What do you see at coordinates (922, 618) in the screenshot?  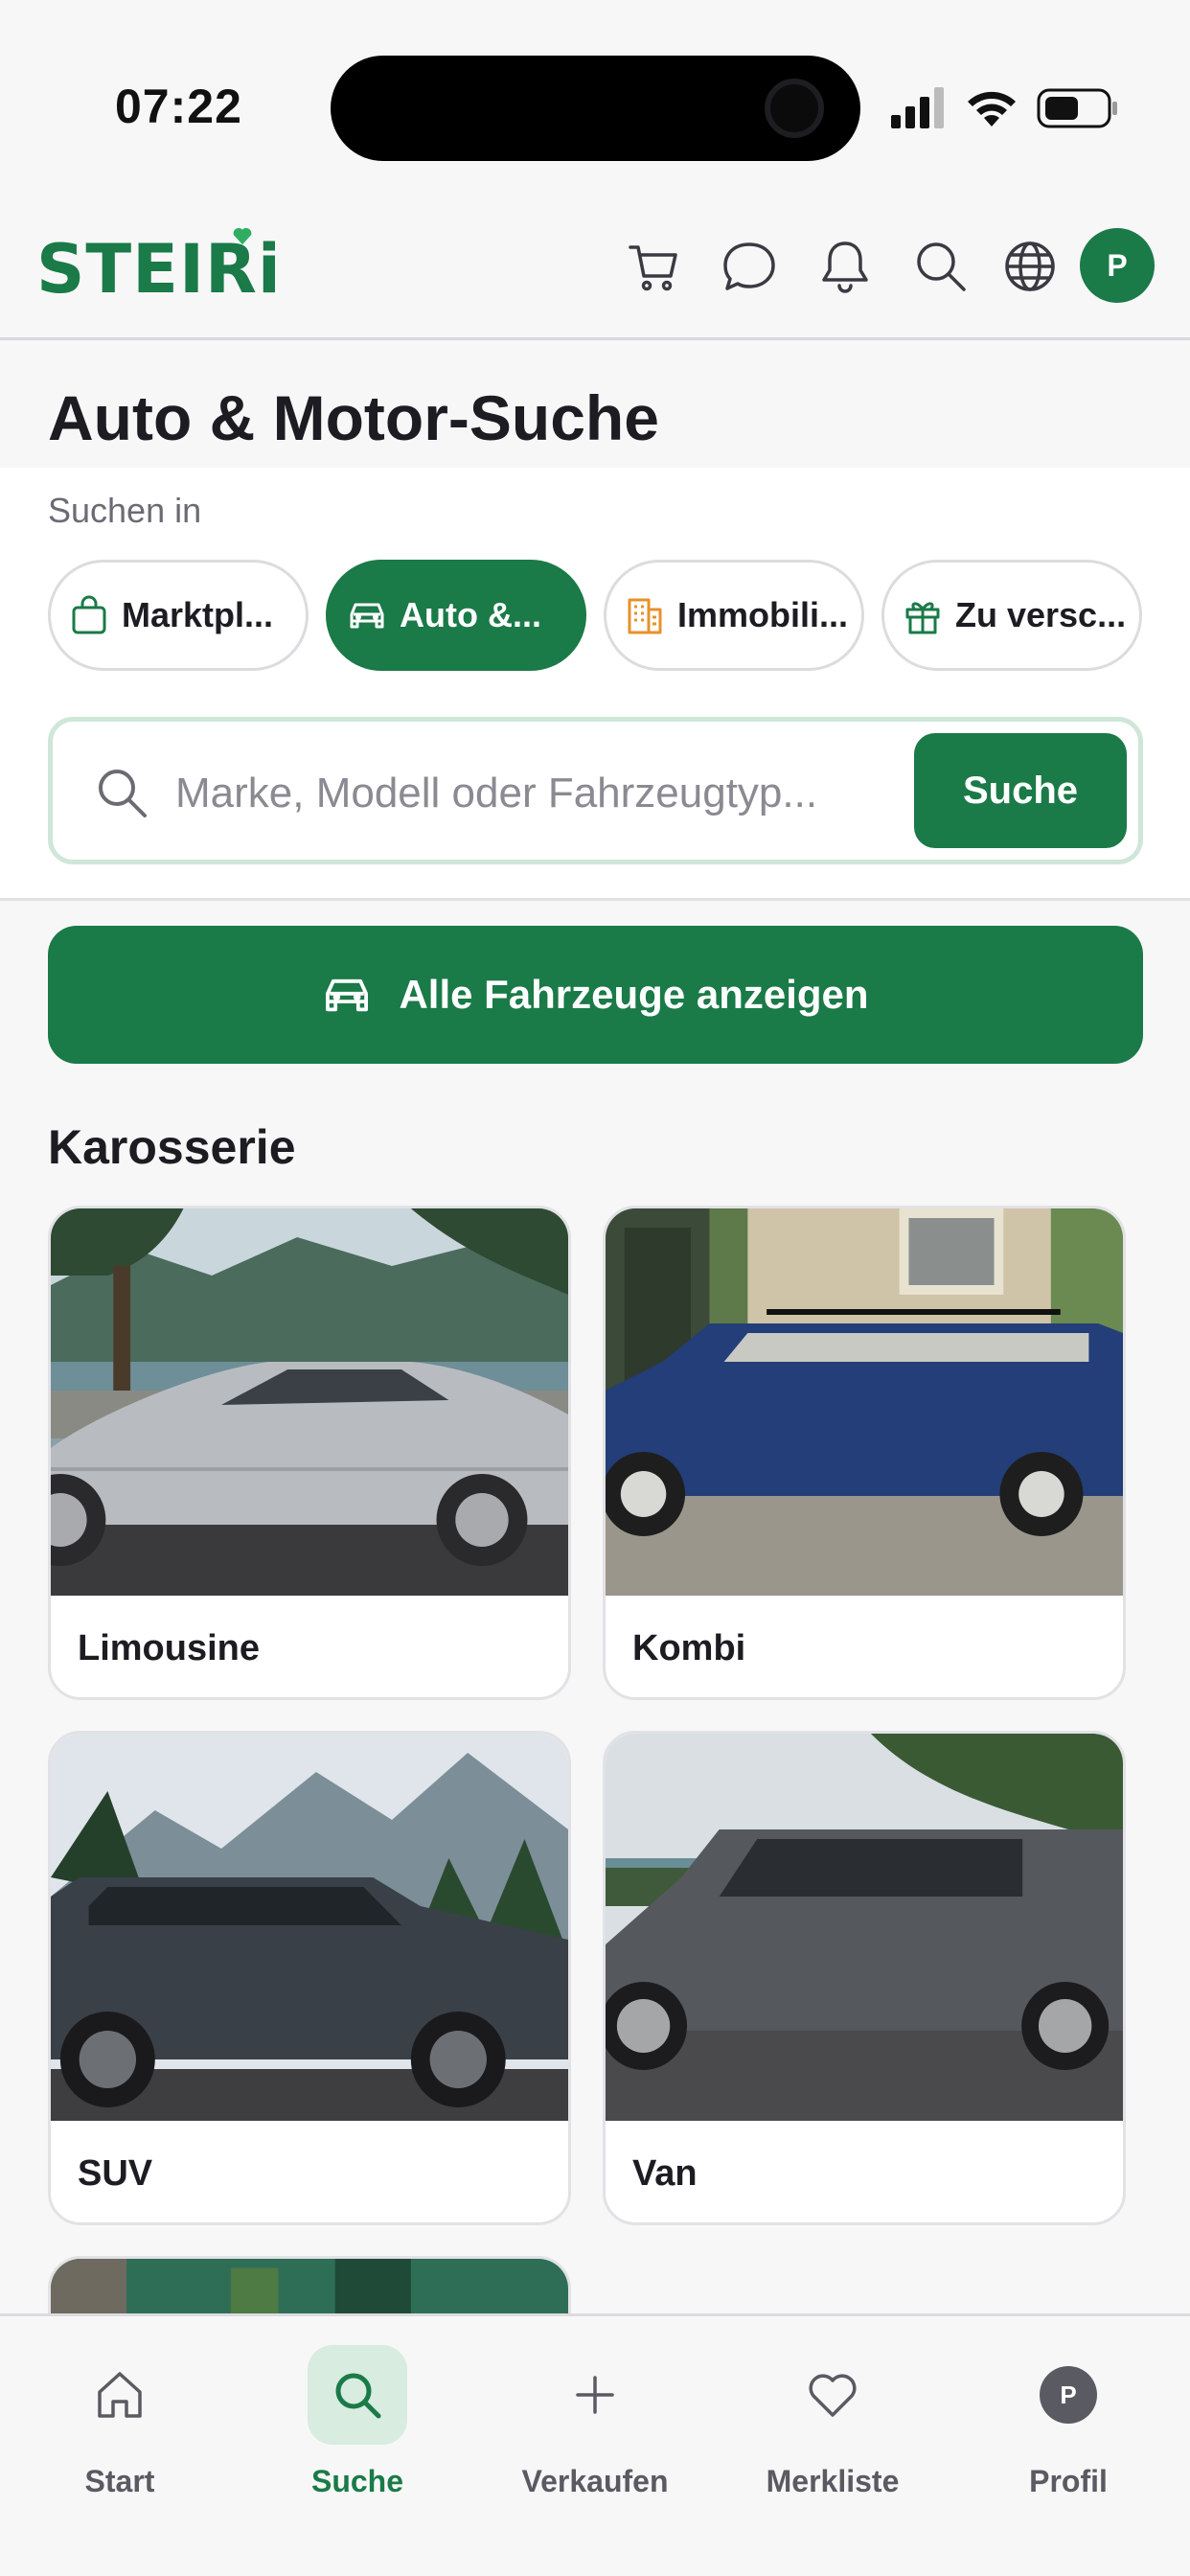 I see `gift-icon` at bounding box center [922, 618].